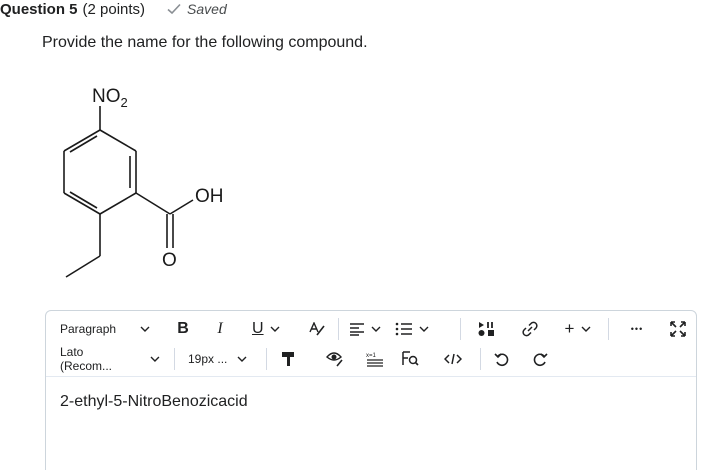 This screenshot has height=470, width=707. I want to click on benzene-ring, so click(100, 172).